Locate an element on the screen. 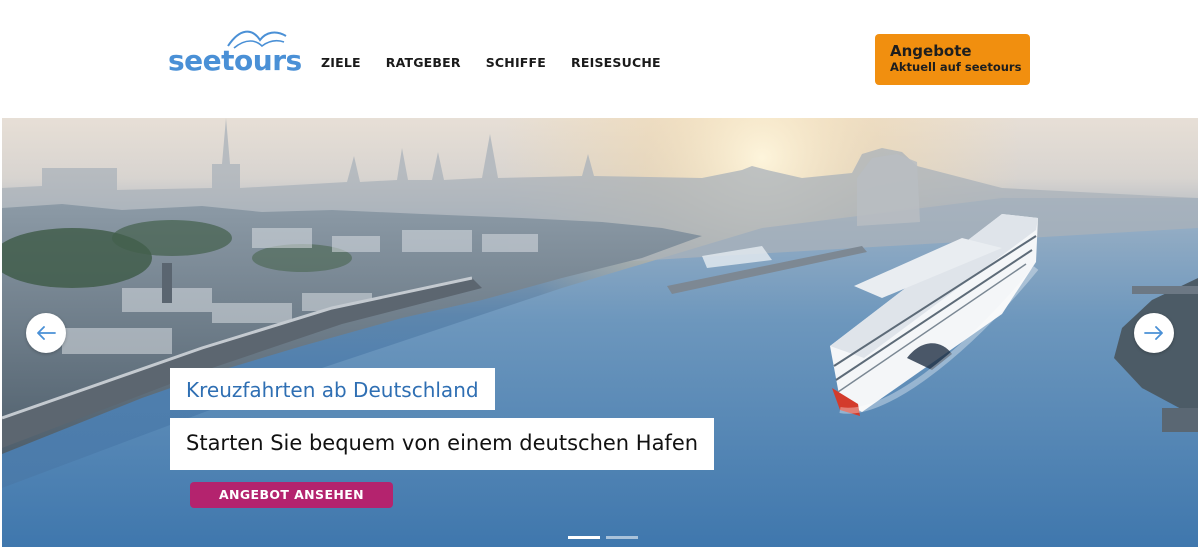  nav-item-ziele: ZIELE is located at coordinates (341, 62).